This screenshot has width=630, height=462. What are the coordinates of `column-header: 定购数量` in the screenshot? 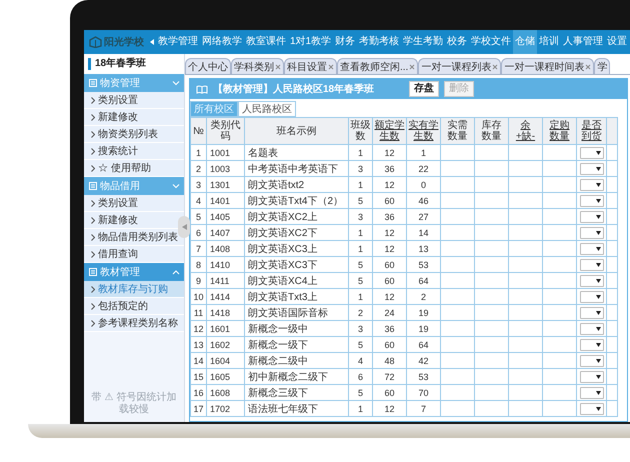 It's located at (559, 131).